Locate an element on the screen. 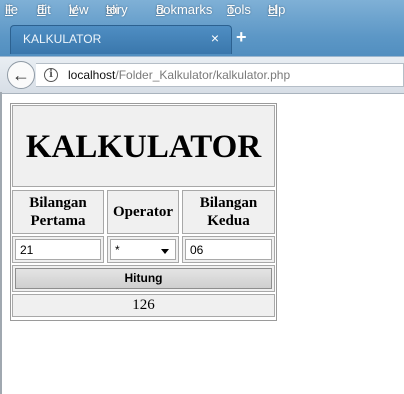 Image resolution: width=404 pixels, height=394 pixels. hitung-button: Hitung is located at coordinates (143, 278).